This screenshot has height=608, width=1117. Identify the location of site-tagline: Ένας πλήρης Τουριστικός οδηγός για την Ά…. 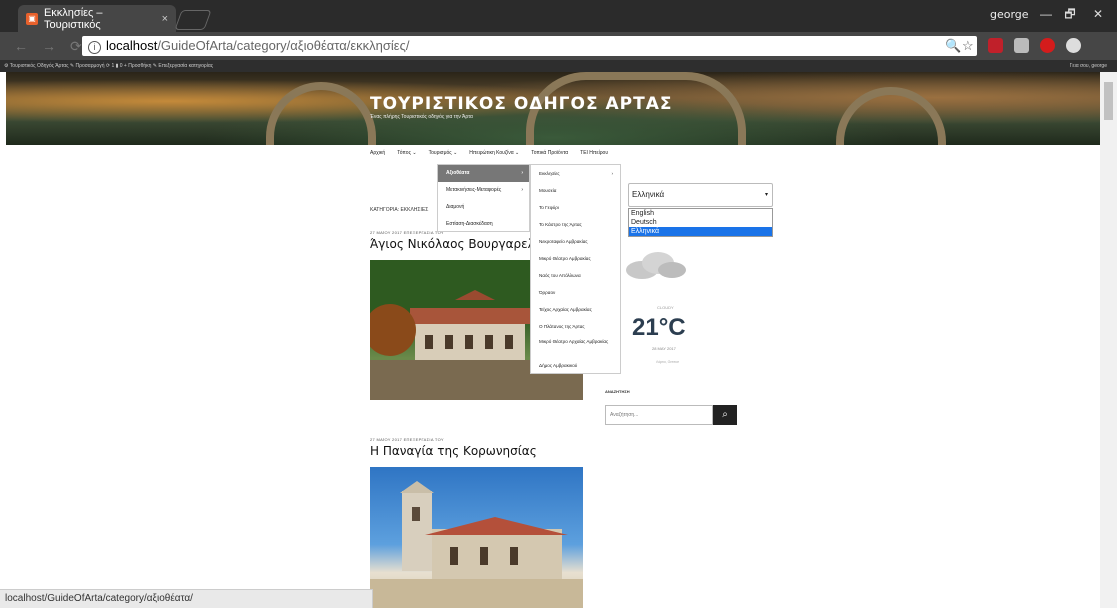
(421, 117).